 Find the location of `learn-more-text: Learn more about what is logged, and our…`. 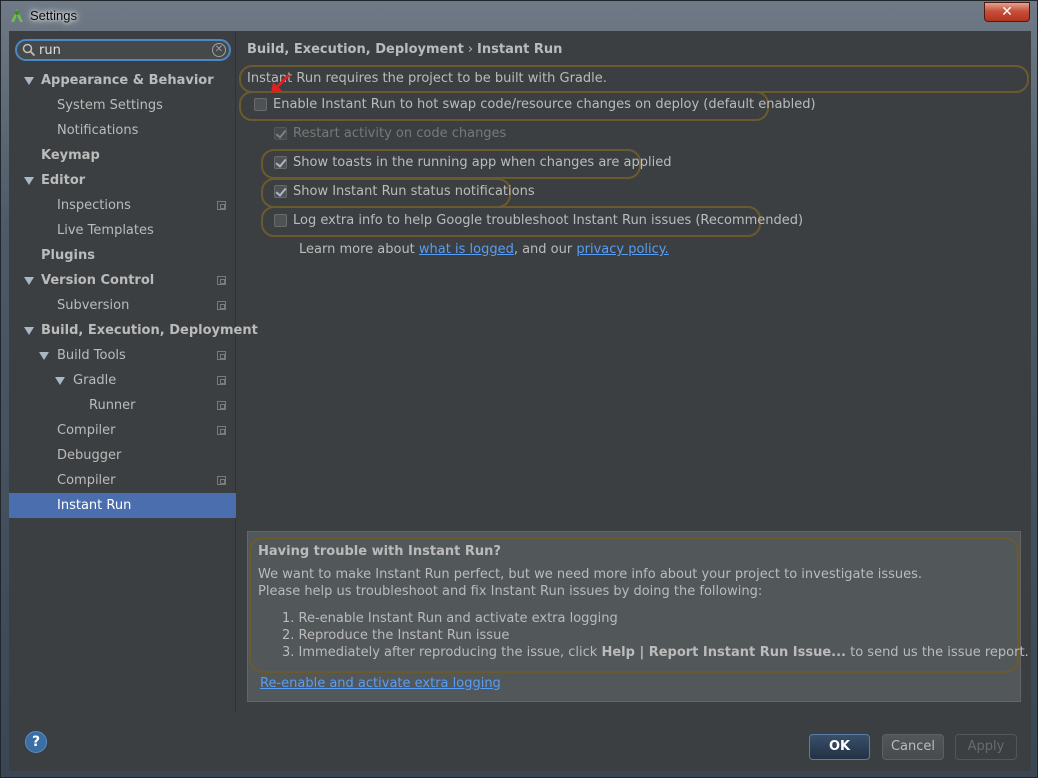

learn-more-text: Learn more about what is logged, and our… is located at coordinates (484, 249).